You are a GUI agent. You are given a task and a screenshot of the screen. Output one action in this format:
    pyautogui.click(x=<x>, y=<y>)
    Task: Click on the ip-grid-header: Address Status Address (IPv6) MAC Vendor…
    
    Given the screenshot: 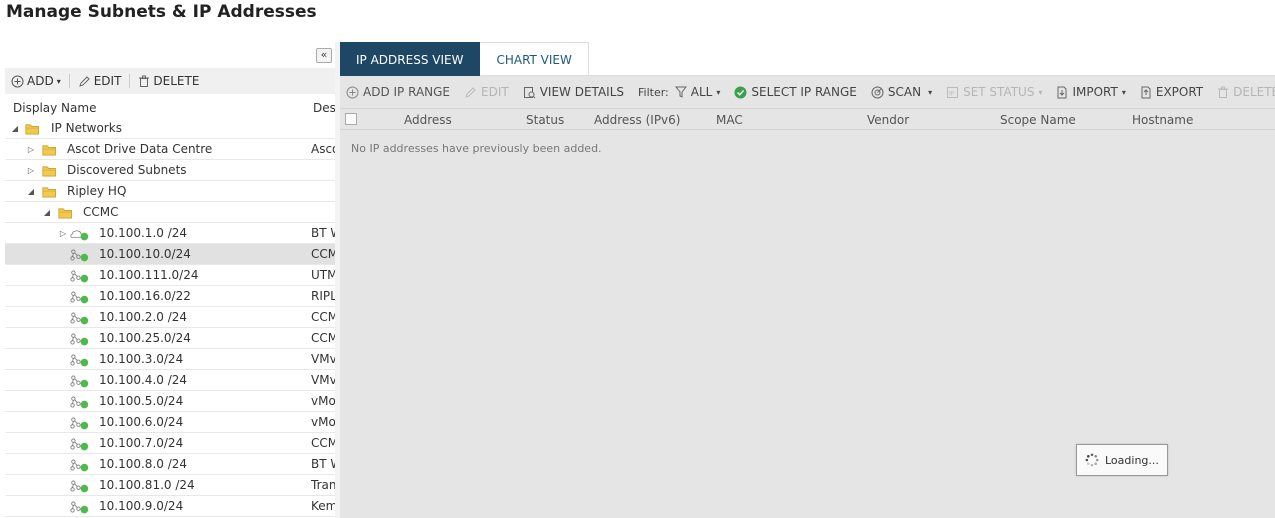 What is the action you would take?
    pyautogui.click(x=807, y=119)
    